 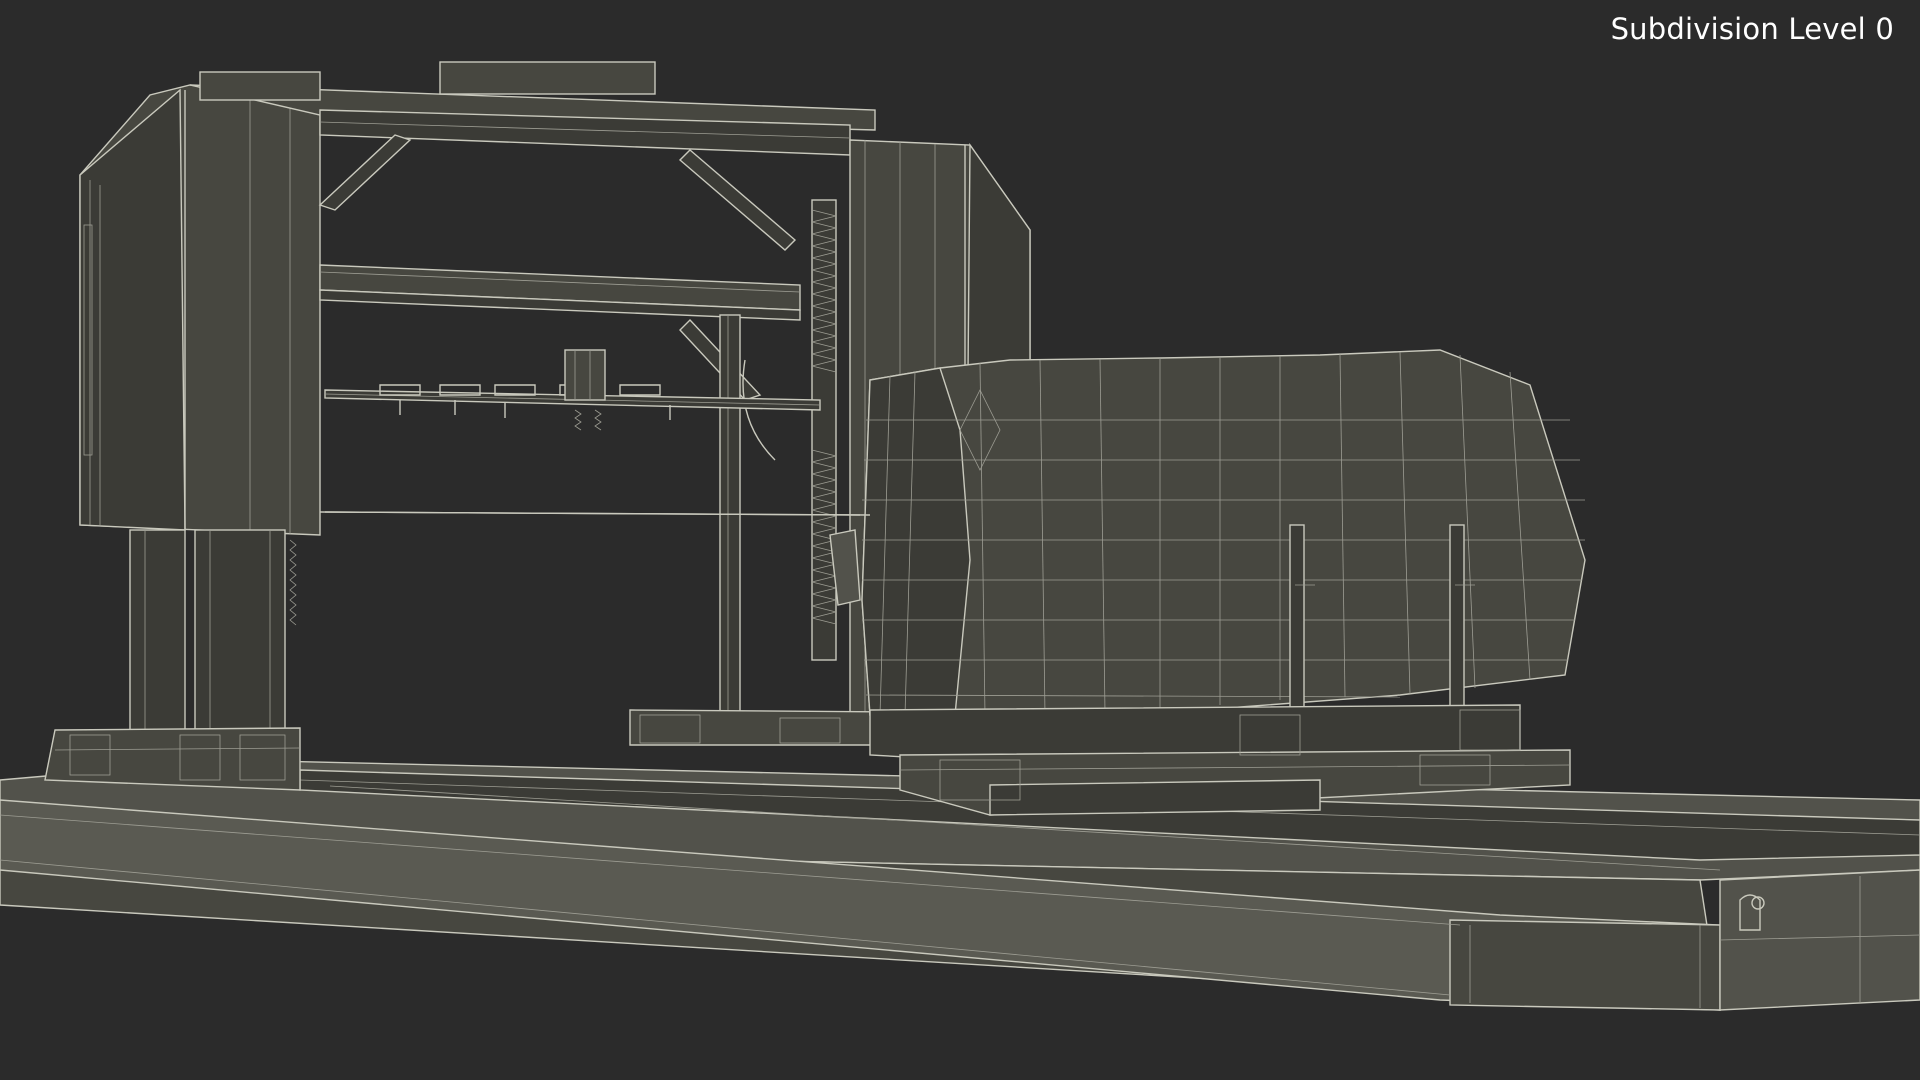 I want to click on middle-cross-beam, so click(x=560, y=500).